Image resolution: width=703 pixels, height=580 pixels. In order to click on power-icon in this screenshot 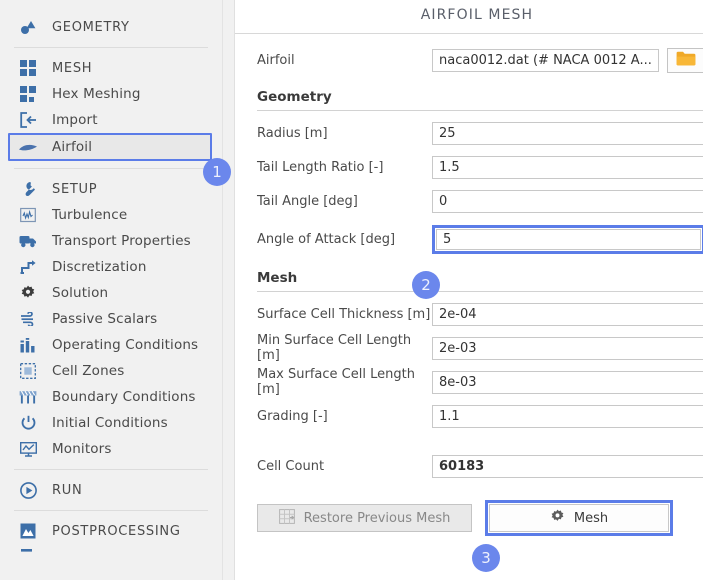, I will do `click(28, 423)`.